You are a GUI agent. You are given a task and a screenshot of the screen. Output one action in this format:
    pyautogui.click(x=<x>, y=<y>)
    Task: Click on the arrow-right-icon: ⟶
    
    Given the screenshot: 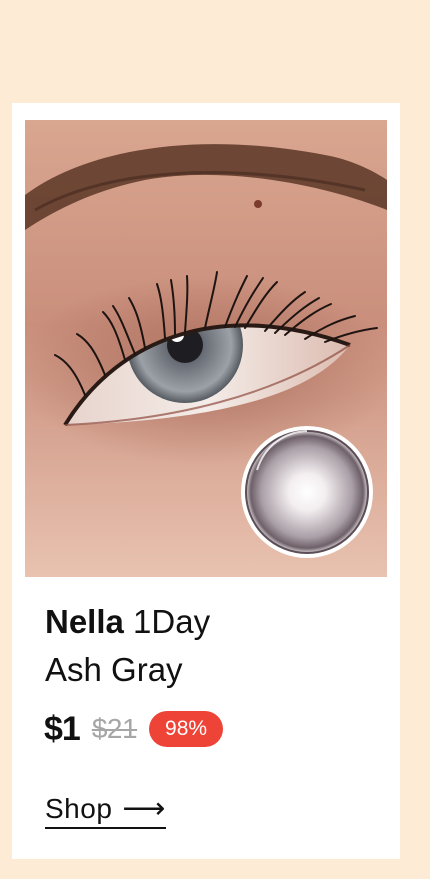 What is the action you would take?
    pyautogui.click(x=144, y=808)
    